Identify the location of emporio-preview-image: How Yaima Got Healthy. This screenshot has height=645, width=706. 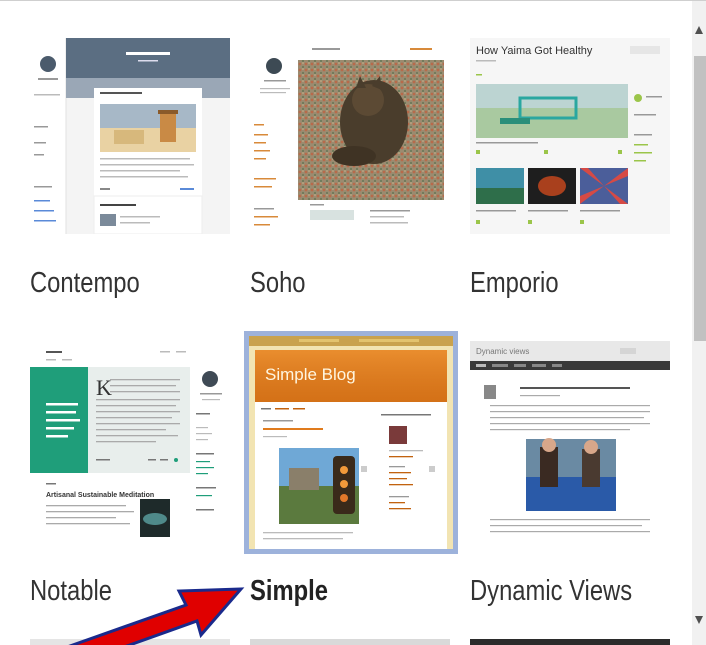
(570, 136).